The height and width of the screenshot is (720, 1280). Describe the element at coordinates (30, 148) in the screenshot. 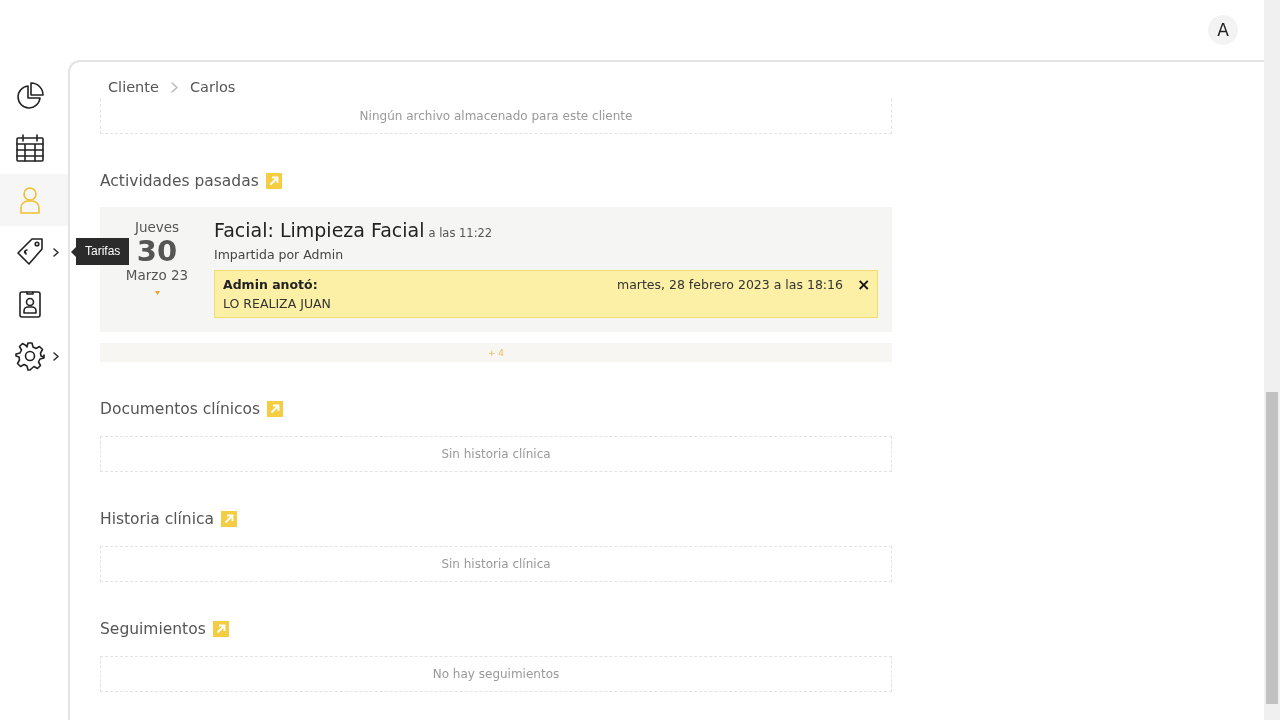

I see `calendar-icon` at that location.